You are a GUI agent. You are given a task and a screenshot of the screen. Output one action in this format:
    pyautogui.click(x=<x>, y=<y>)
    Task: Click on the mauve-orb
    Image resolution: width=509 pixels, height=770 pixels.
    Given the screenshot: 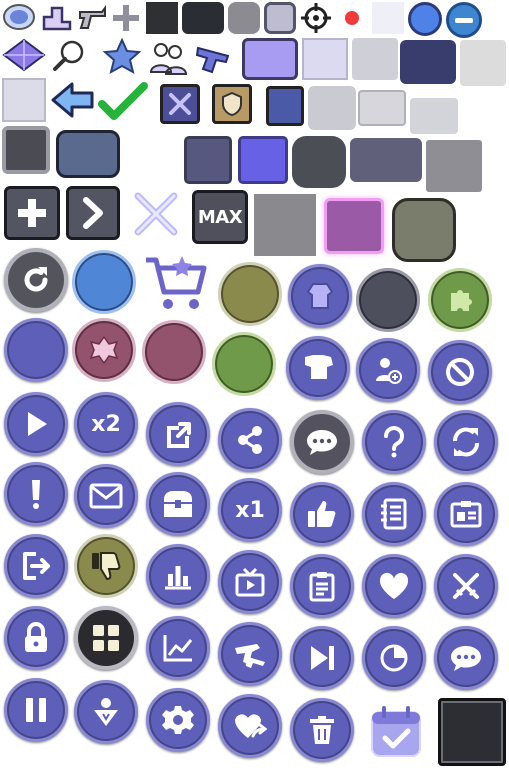 What is the action you would take?
    pyautogui.click(x=174, y=352)
    